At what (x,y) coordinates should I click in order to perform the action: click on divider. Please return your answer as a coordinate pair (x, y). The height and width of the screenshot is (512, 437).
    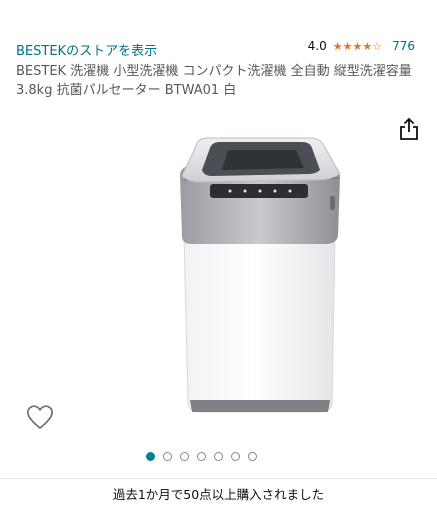
    Looking at the image, I should click on (218, 478).